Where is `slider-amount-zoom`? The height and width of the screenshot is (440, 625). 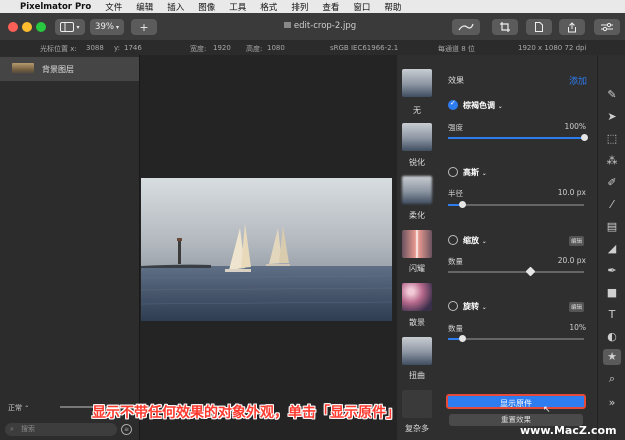
slider-amount-zoom is located at coordinates (516, 271).